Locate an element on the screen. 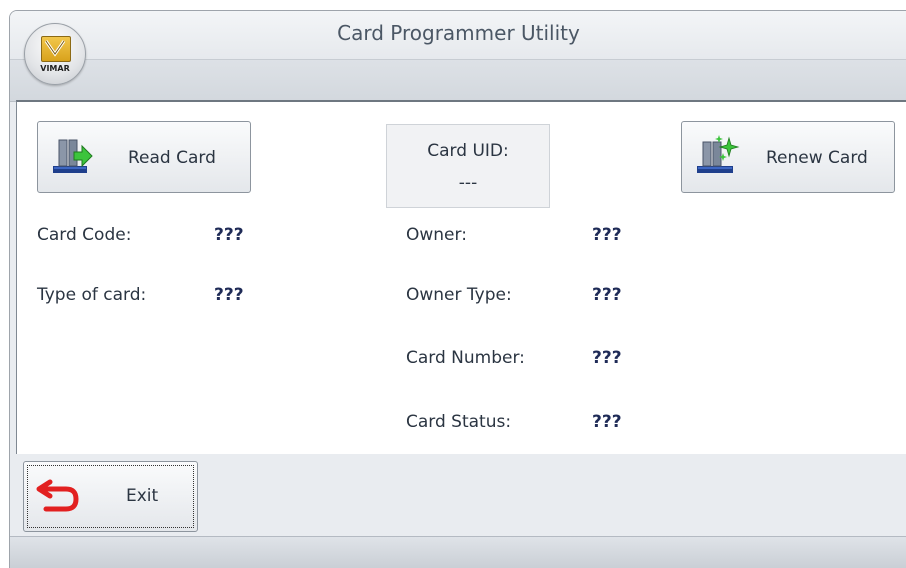 This screenshot has height=568, width=906. card-uid-box: Card UID: --- is located at coordinates (468, 166).